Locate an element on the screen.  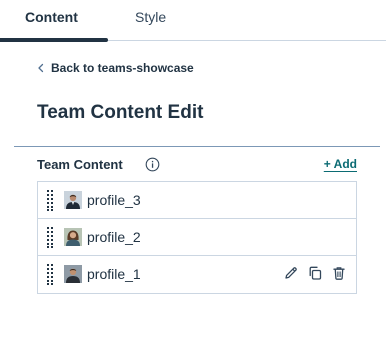
list-item: profile_2 is located at coordinates (197, 237).